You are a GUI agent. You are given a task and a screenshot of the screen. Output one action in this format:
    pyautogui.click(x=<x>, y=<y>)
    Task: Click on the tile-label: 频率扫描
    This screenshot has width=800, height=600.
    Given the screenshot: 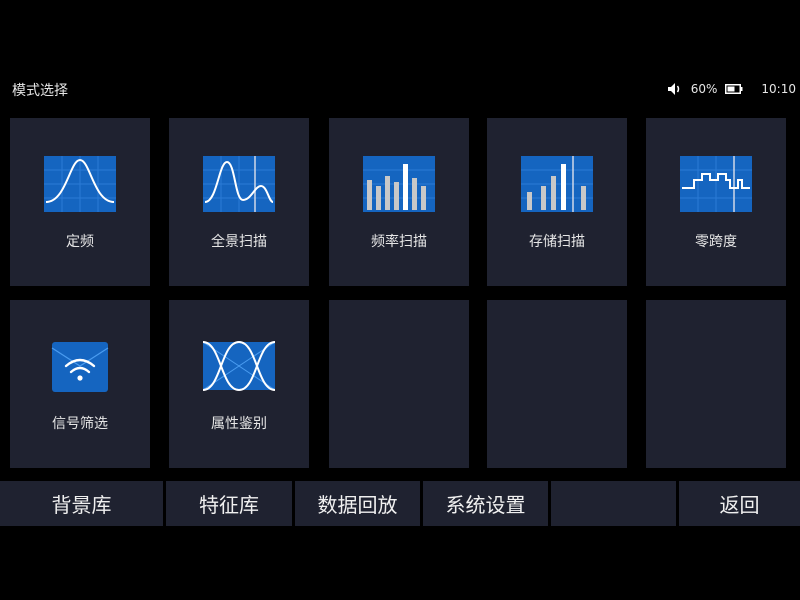 What is the action you would take?
    pyautogui.click(x=399, y=242)
    